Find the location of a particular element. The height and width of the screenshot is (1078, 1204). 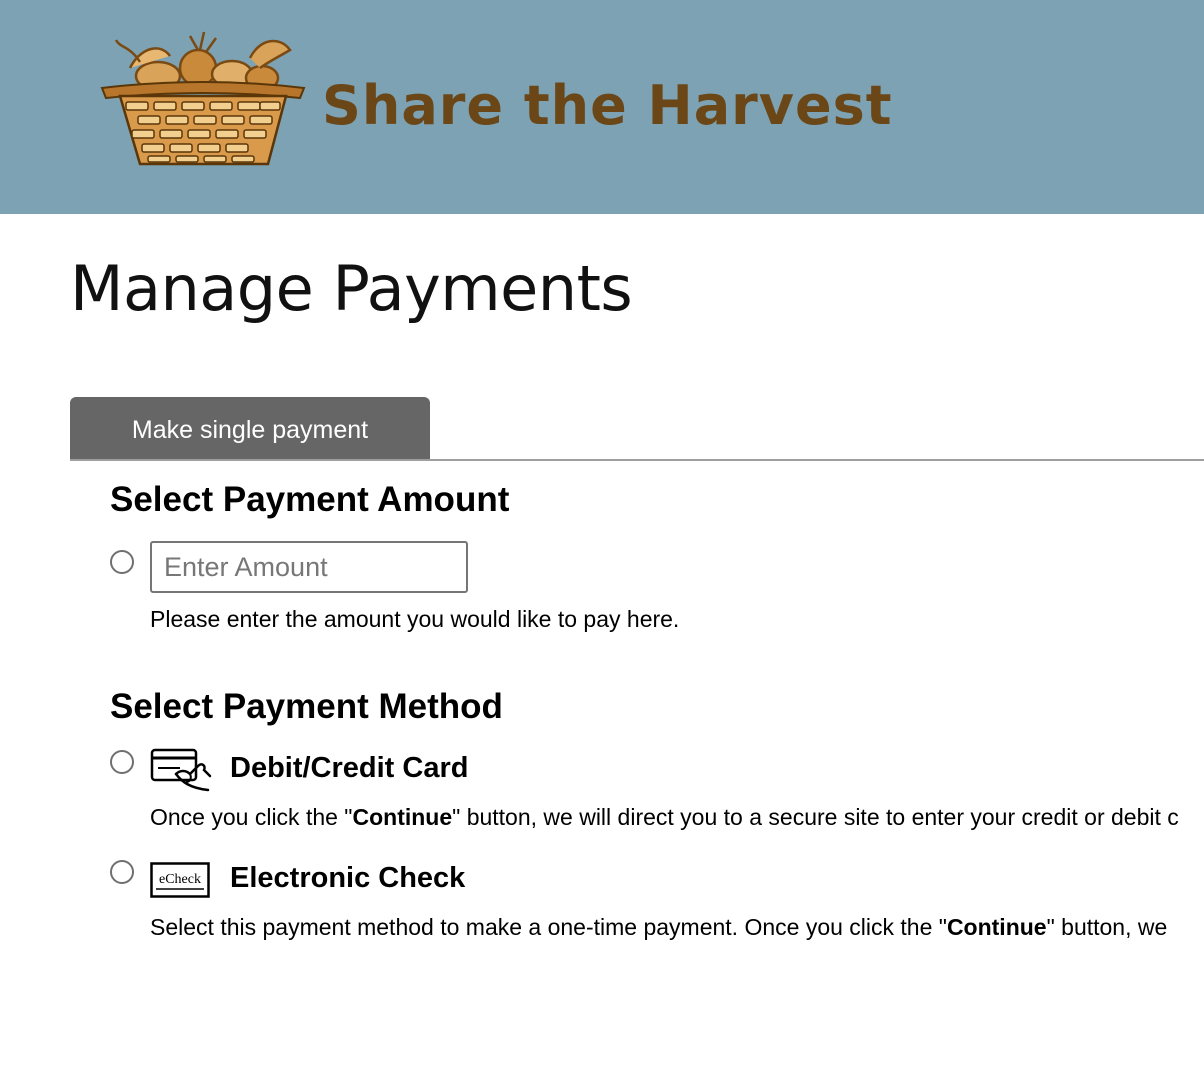

logo-text: Share the Harvest is located at coordinates (607, 105).